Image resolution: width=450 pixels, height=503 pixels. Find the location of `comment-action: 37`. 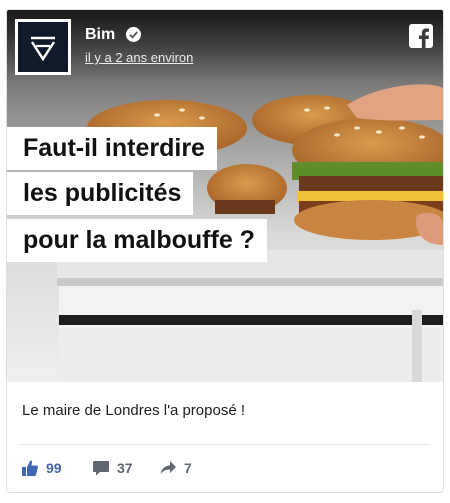

comment-action: 37 is located at coordinates (112, 468).